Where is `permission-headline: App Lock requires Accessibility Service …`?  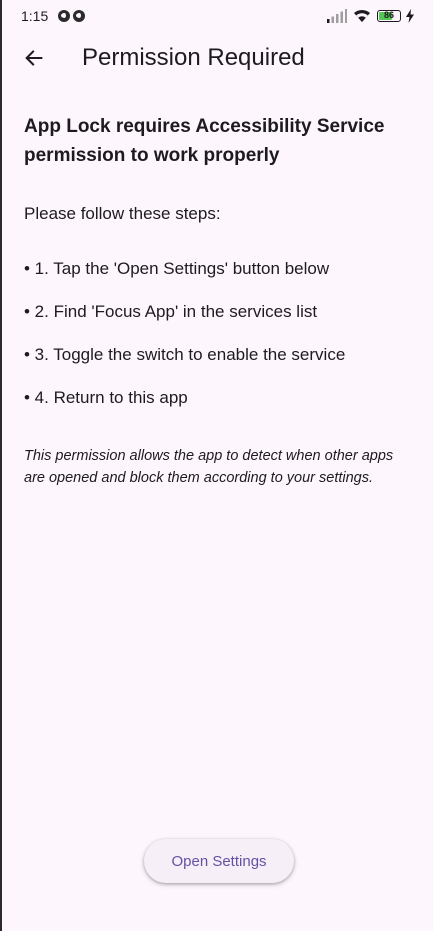
permission-headline: App Lock requires Accessibility Service … is located at coordinates (204, 141).